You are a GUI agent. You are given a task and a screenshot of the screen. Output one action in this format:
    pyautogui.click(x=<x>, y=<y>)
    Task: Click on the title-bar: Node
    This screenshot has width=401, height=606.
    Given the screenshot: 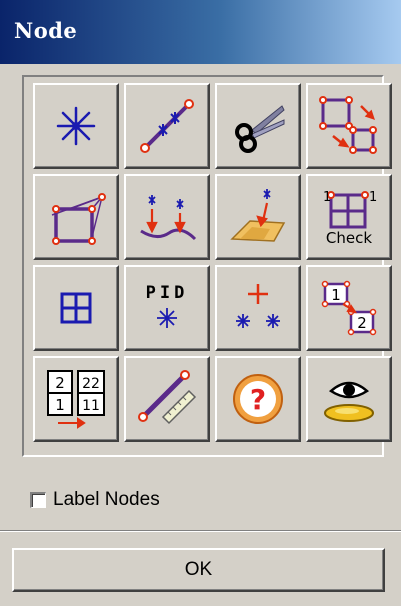 What is the action you would take?
    pyautogui.click(x=200, y=32)
    